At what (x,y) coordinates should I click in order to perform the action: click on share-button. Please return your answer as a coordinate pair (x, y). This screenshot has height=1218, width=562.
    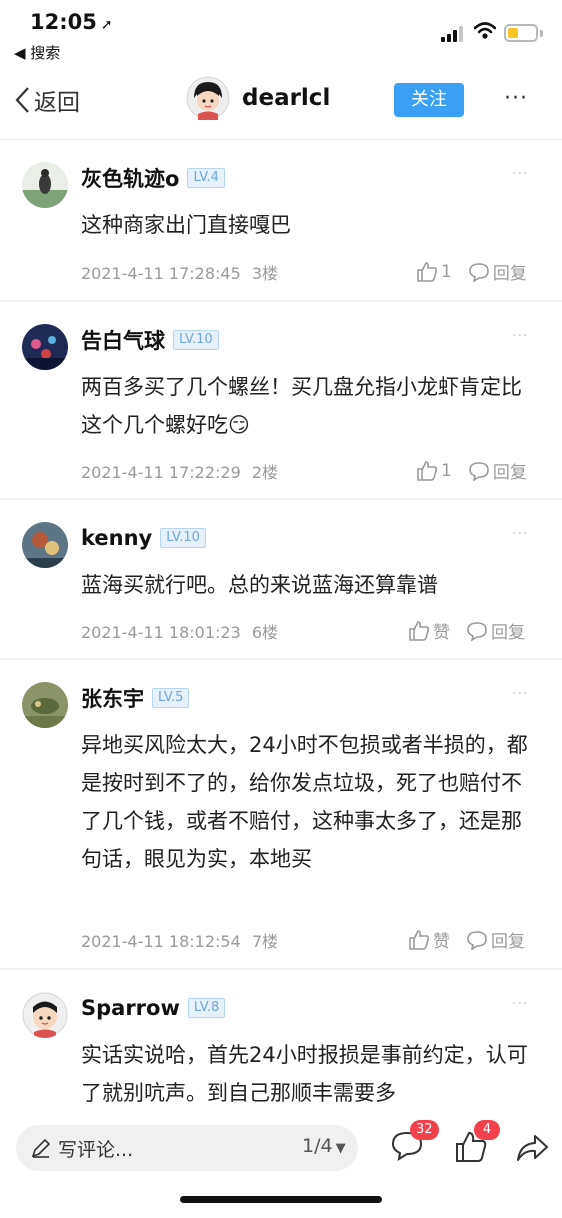
    Looking at the image, I should click on (532, 1150).